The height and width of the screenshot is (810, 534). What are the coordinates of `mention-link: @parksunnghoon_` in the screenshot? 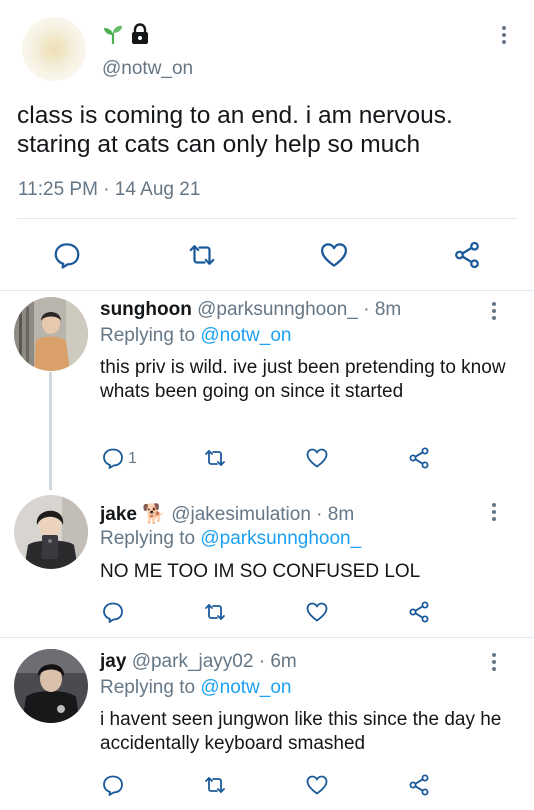 It's located at (280, 538).